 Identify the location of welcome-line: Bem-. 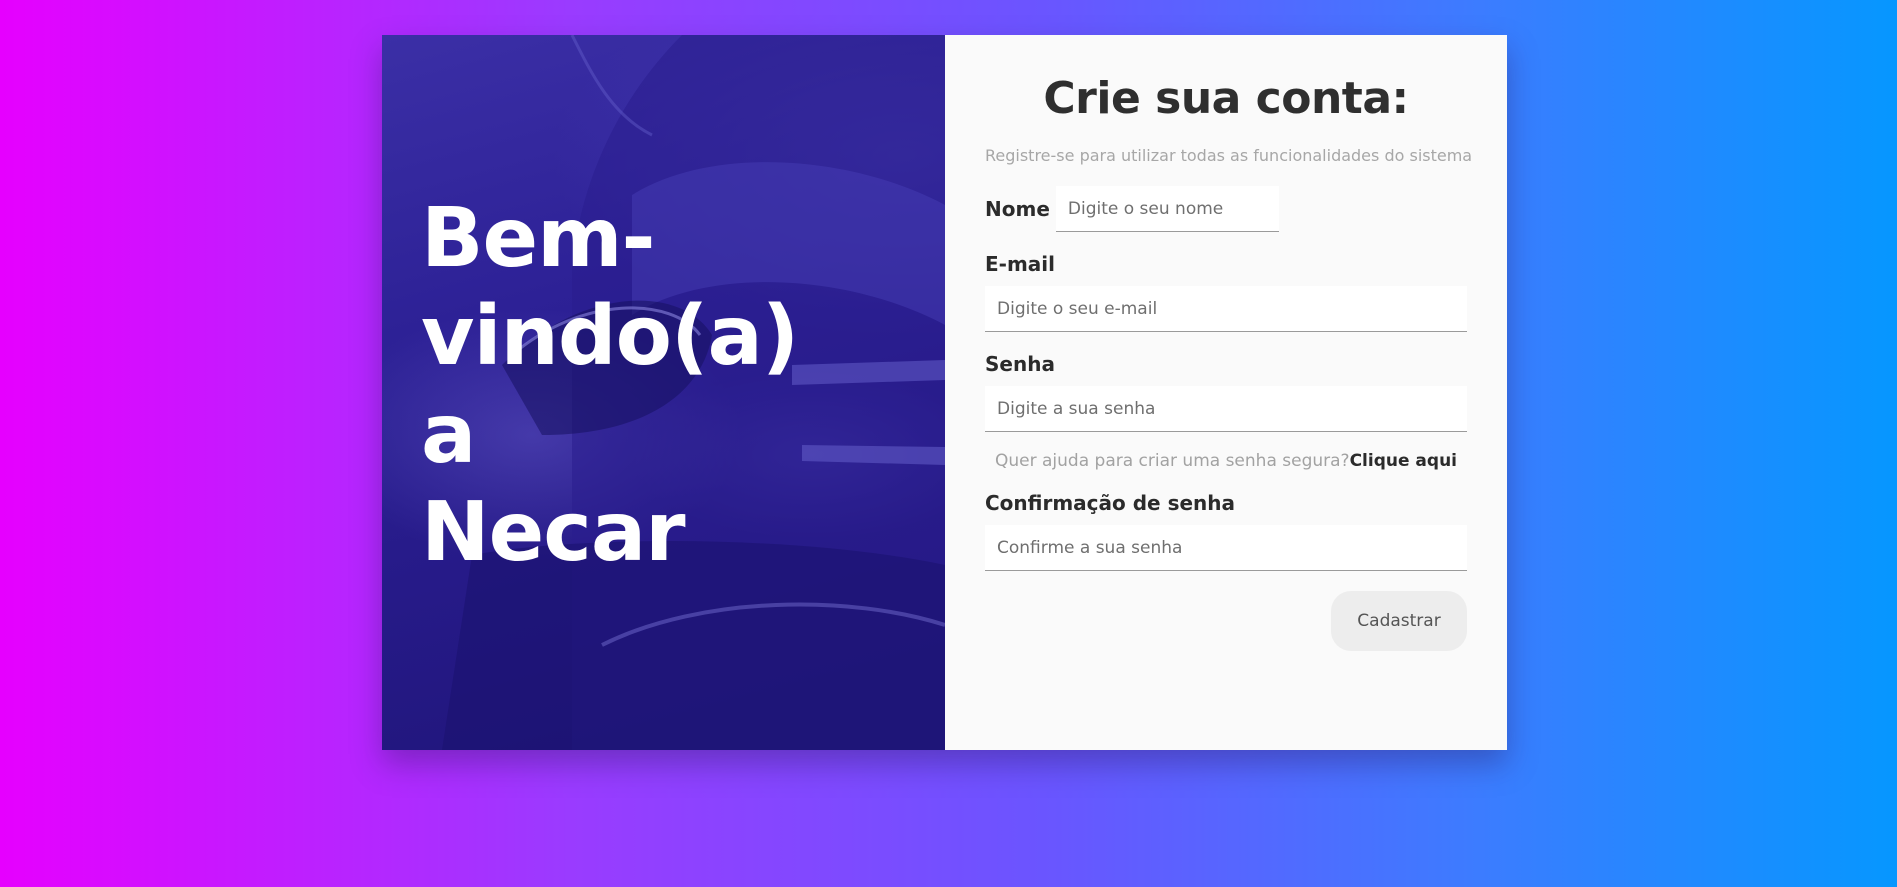
(538, 238).